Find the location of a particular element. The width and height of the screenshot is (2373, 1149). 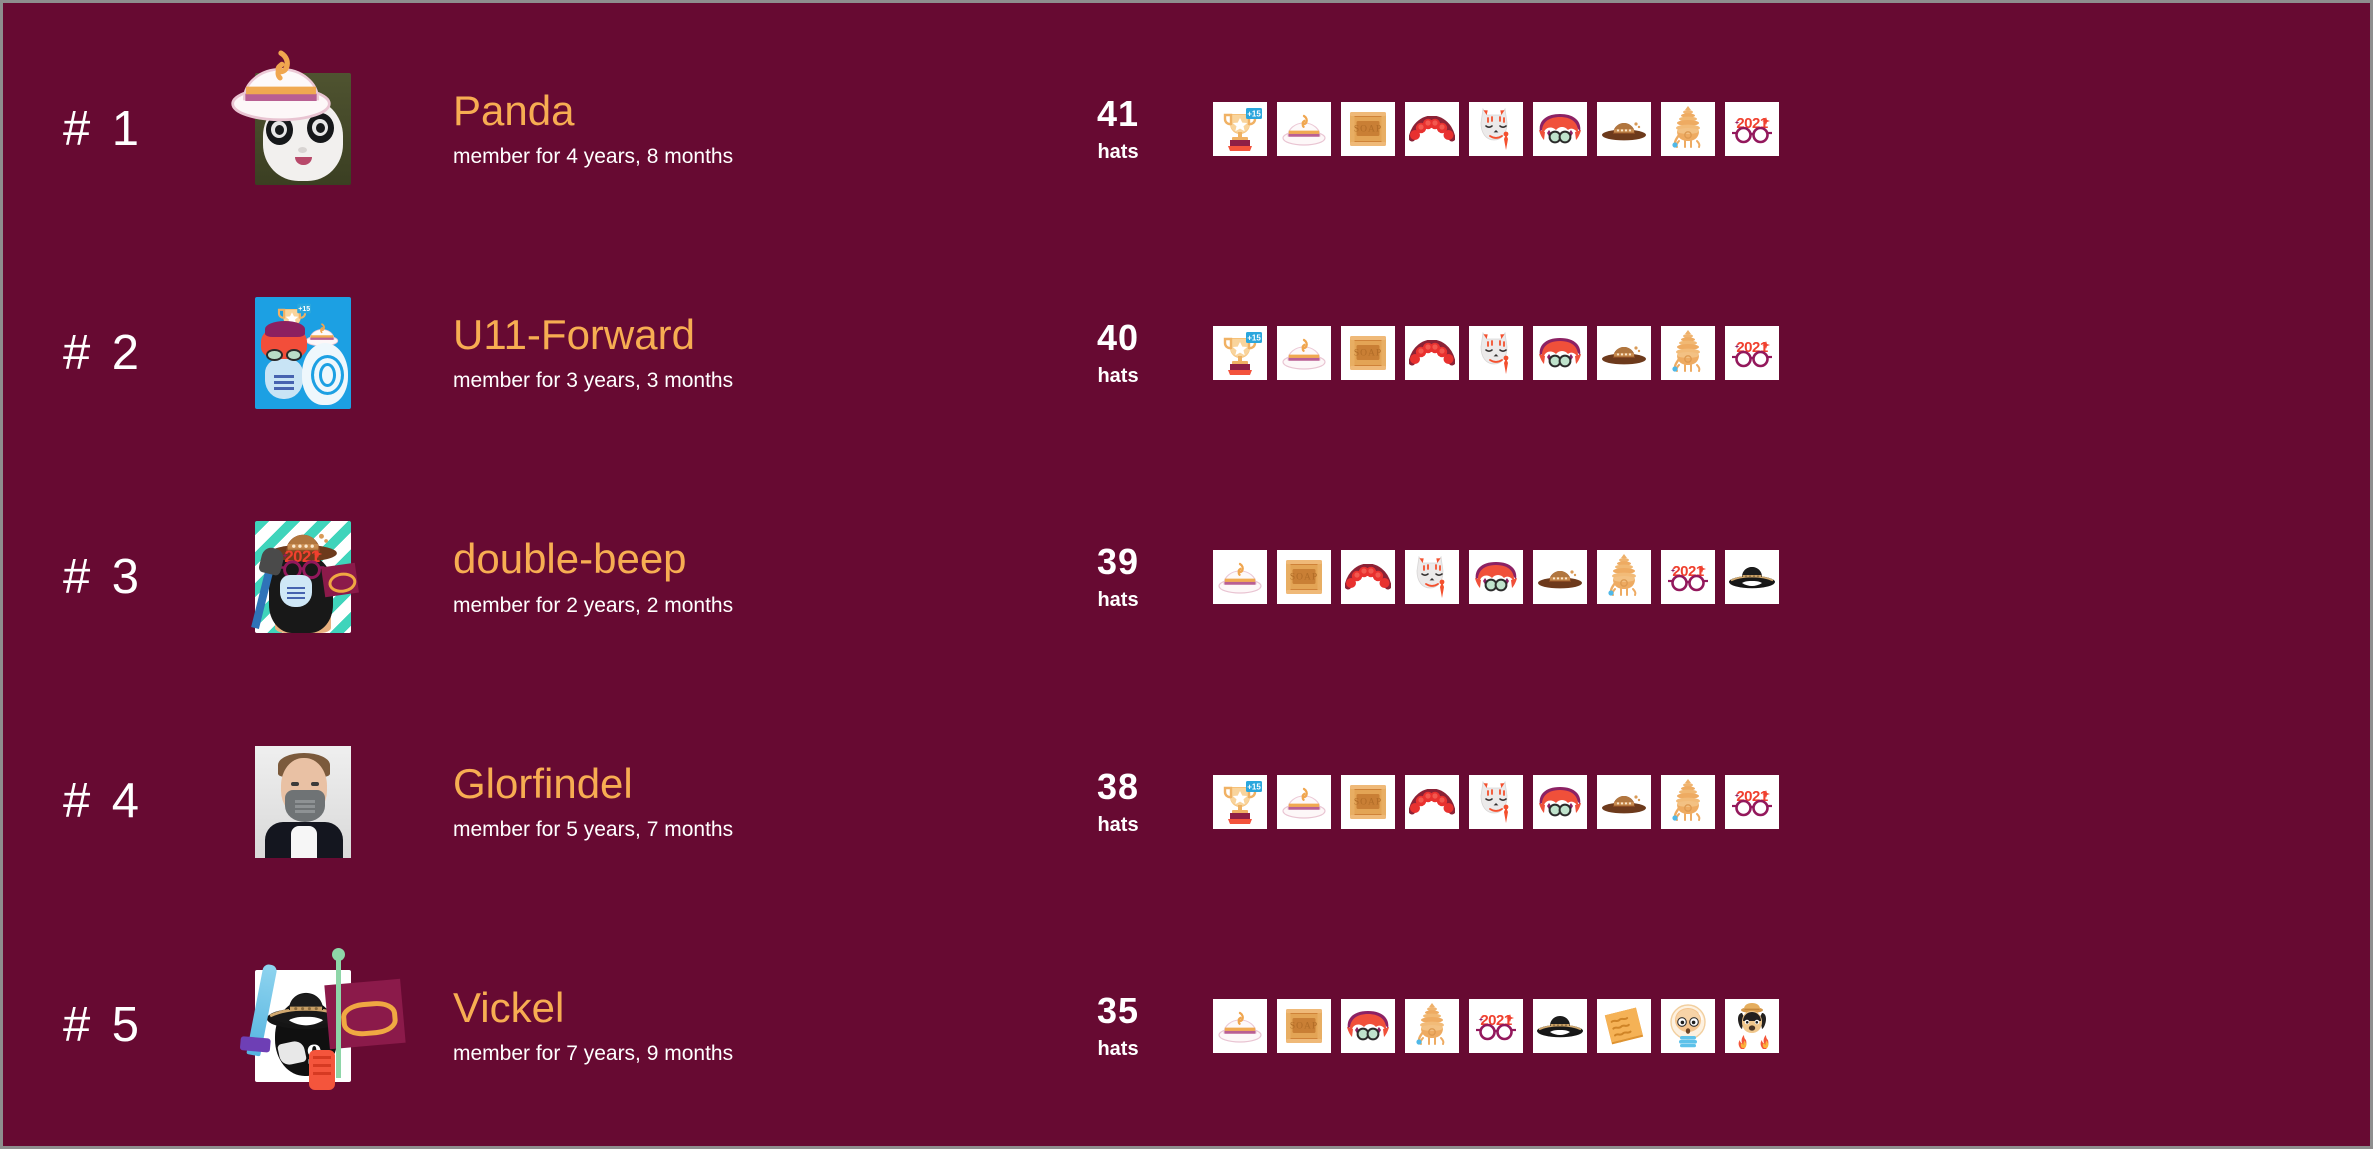

avatar-image is located at coordinates (303, 801).